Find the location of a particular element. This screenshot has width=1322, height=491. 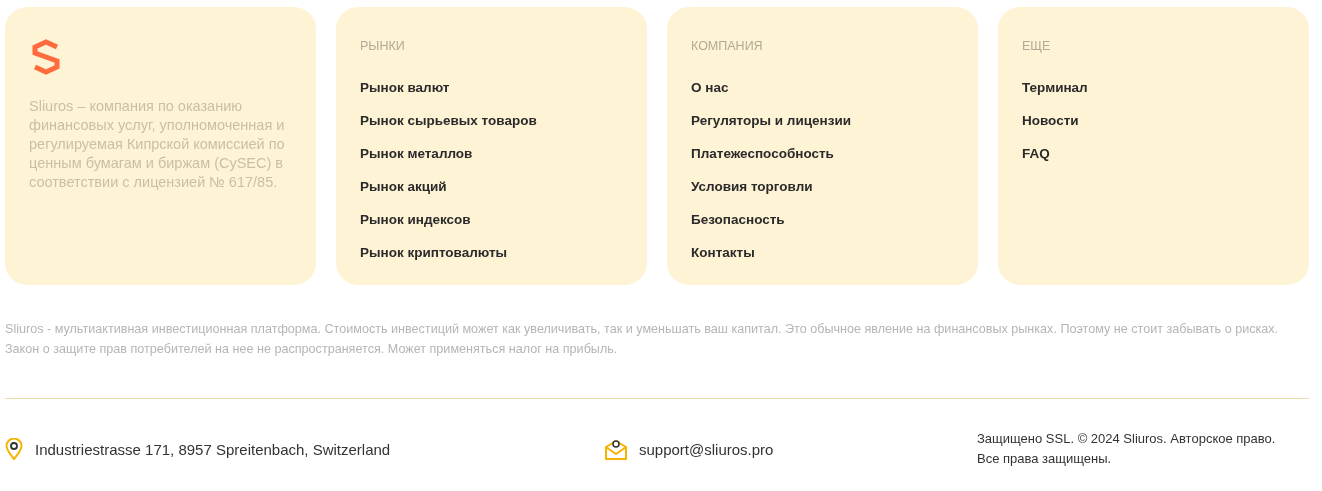

footer-link: Безопасность is located at coordinates (738, 220).